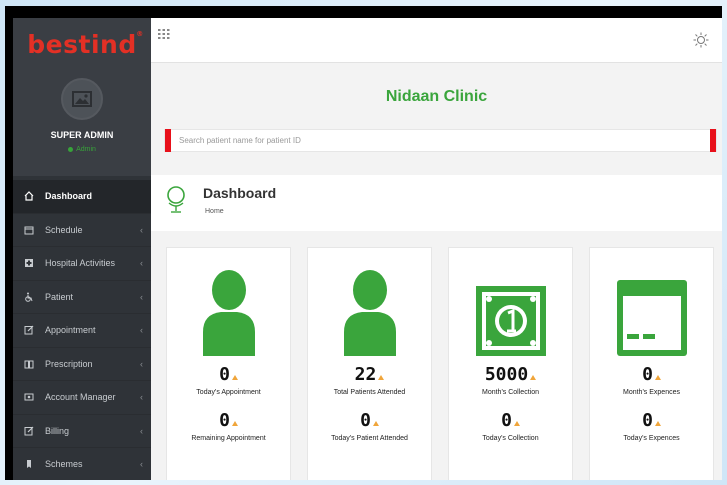 The height and width of the screenshot is (485, 727). What do you see at coordinates (511, 374) in the screenshot?
I see `stat-value: 5000` at bounding box center [511, 374].